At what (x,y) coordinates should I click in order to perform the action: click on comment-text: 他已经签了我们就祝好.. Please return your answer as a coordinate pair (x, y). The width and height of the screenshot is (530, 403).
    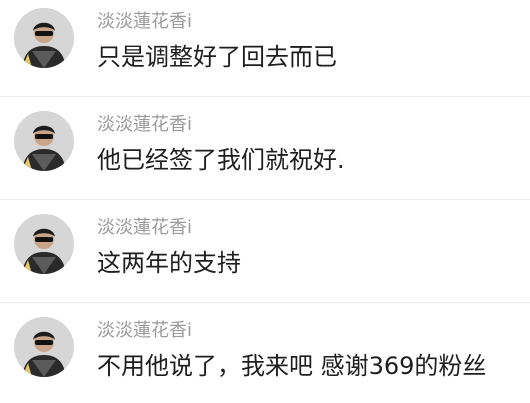
    Looking at the image, I should click on (221, 160).